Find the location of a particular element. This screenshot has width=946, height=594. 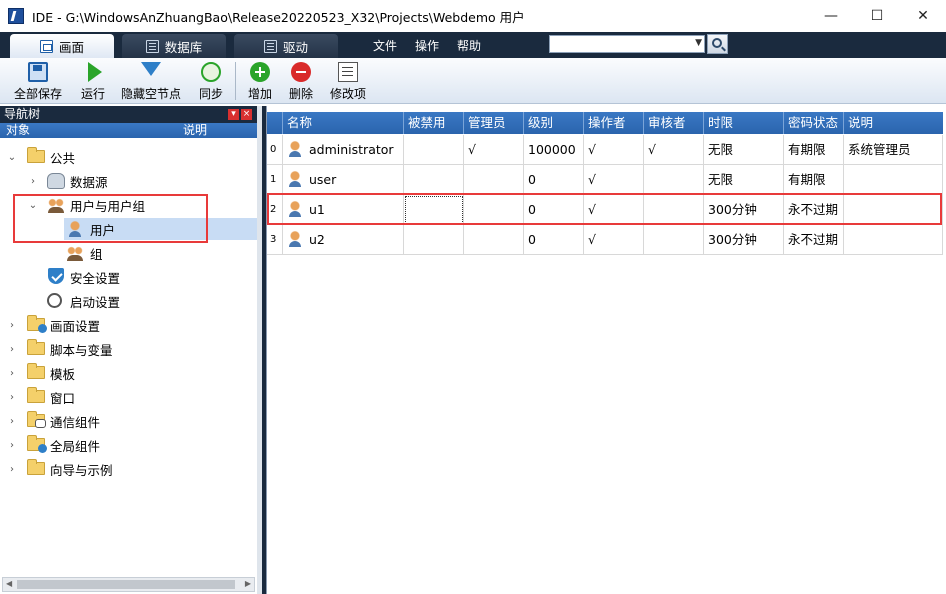

maximize-button: ☐ is located at coordinates (877, 16).